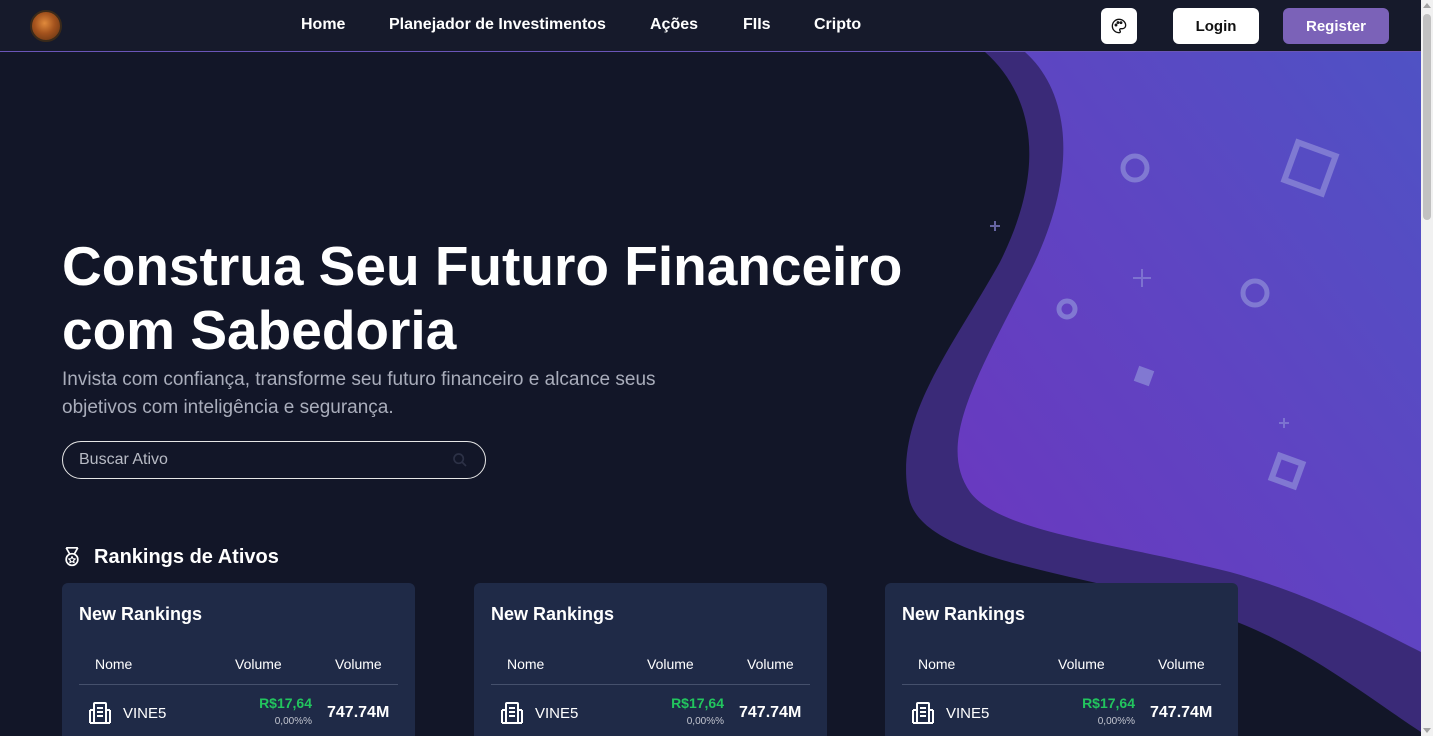 This screenshot has height=736, width=1433. I want to click on palette-icon, so click(1119, 26).